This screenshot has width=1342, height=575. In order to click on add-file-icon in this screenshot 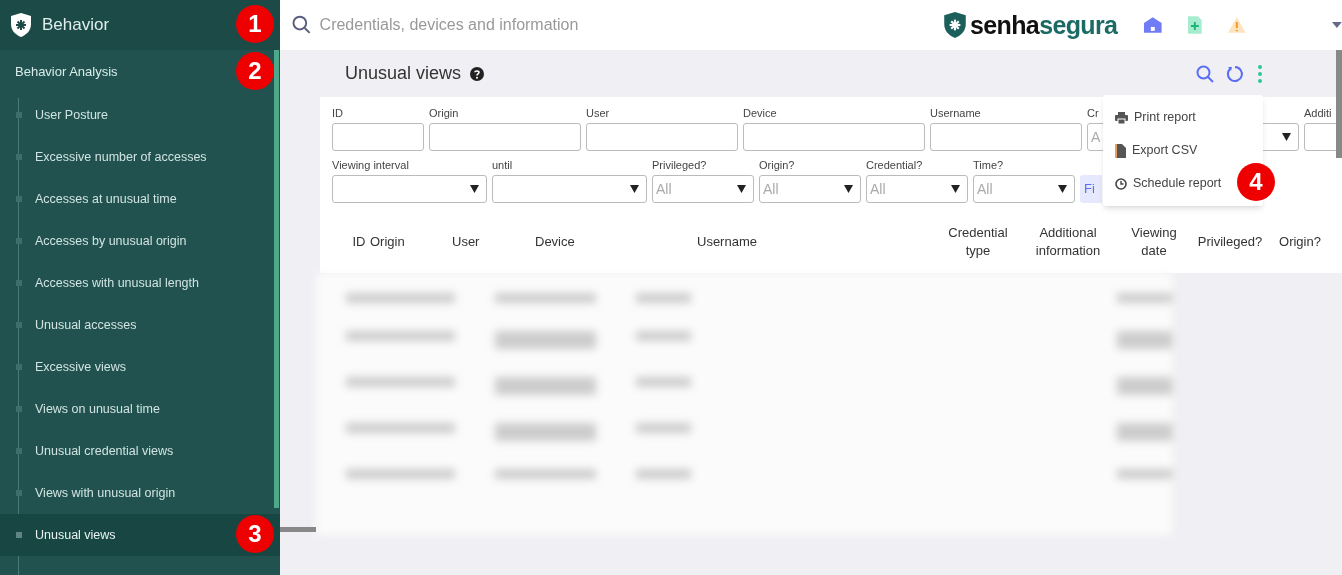, I will do `click(1194, 25)`.